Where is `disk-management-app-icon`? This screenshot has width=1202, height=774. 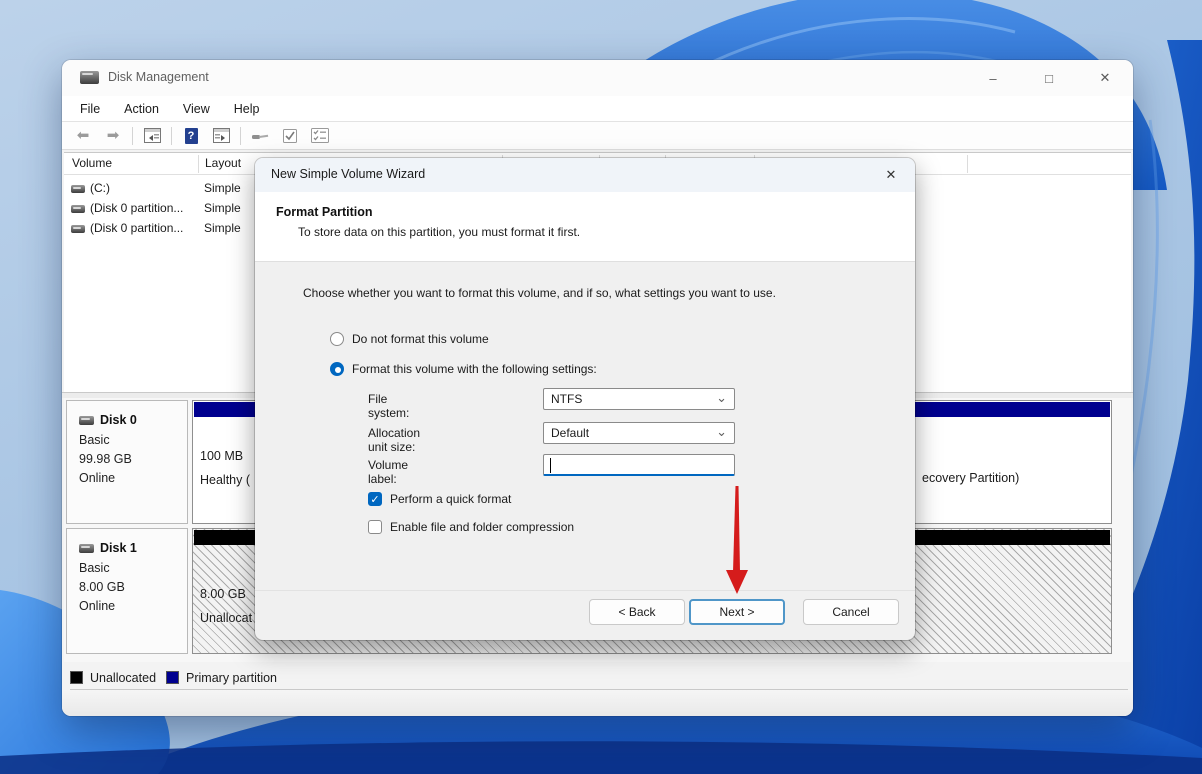 disk-management-app-icon is located at coordinates (89, 77).